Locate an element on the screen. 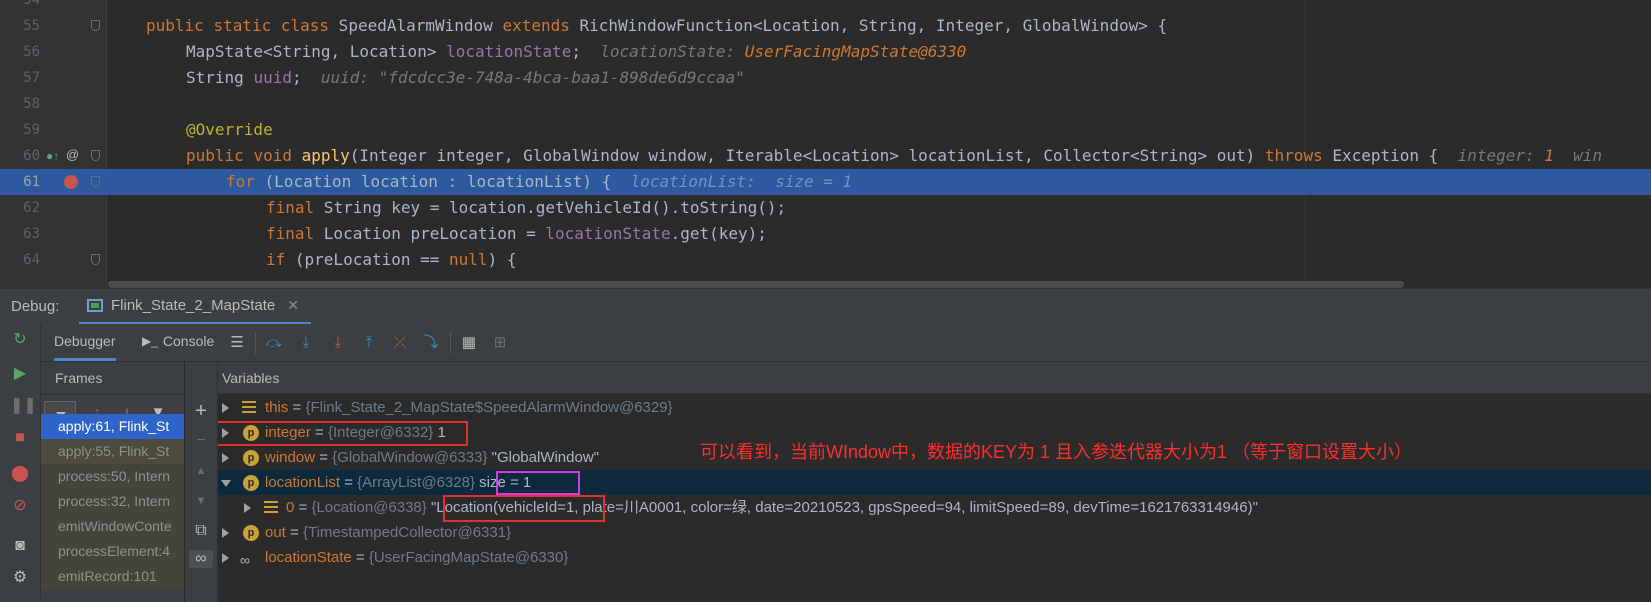  step-out-icon: ⤒ is located at coordinates (369, 343).